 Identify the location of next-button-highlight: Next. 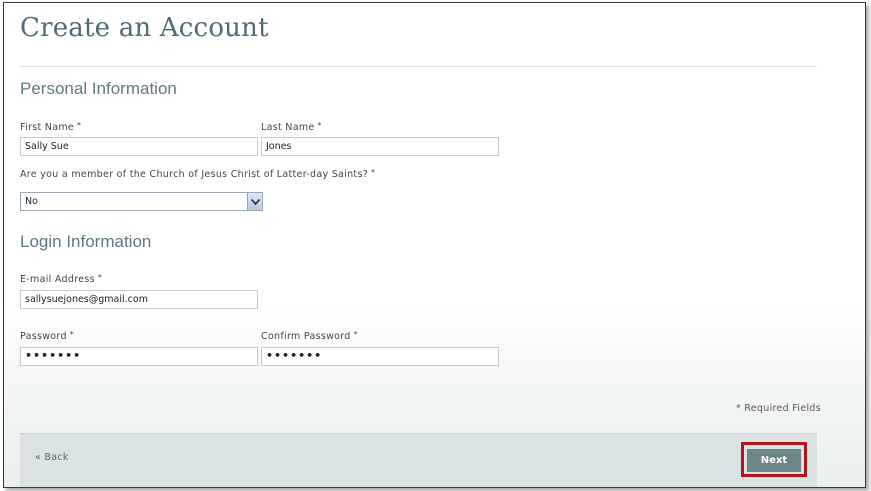
(774, 459).